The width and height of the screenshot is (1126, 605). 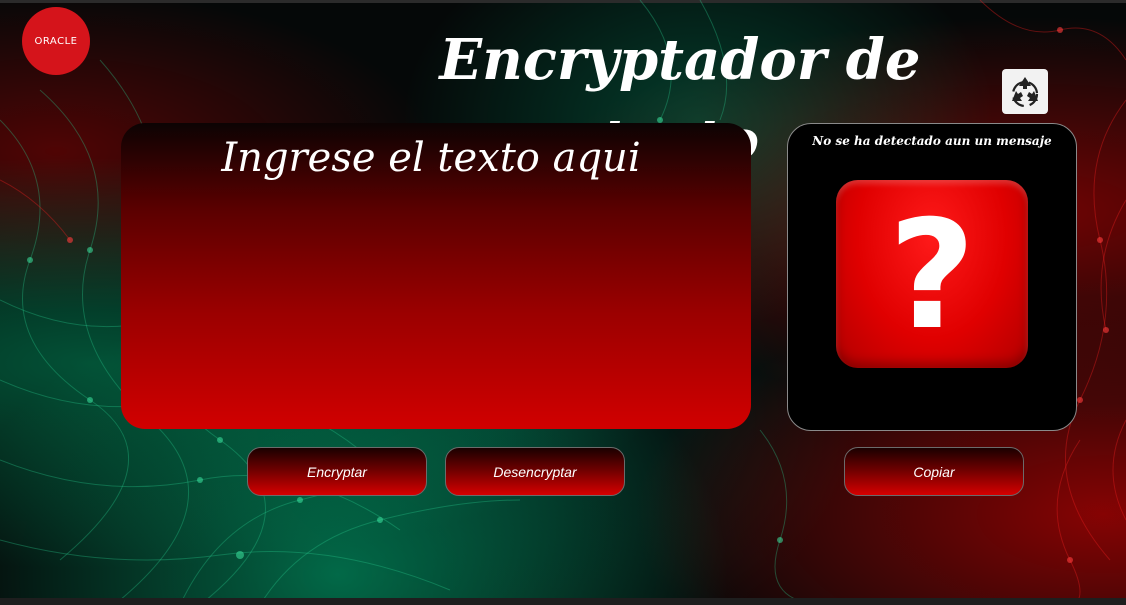 I want to click on copy-button: Copiar, so click(x=934, y=471).